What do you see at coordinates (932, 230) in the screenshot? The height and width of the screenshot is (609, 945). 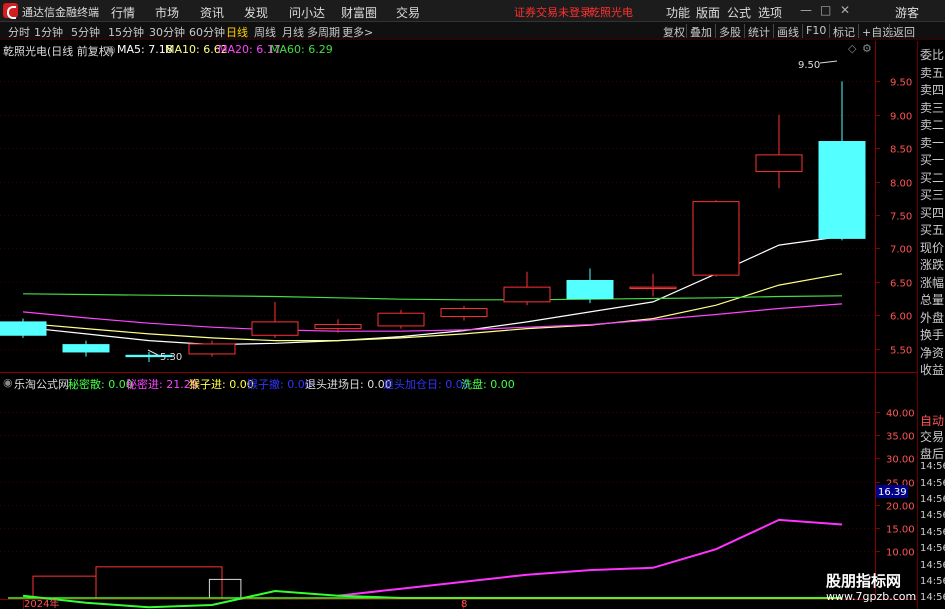 I see `side-panel-item: 买五` at bounding box center [932, 230].